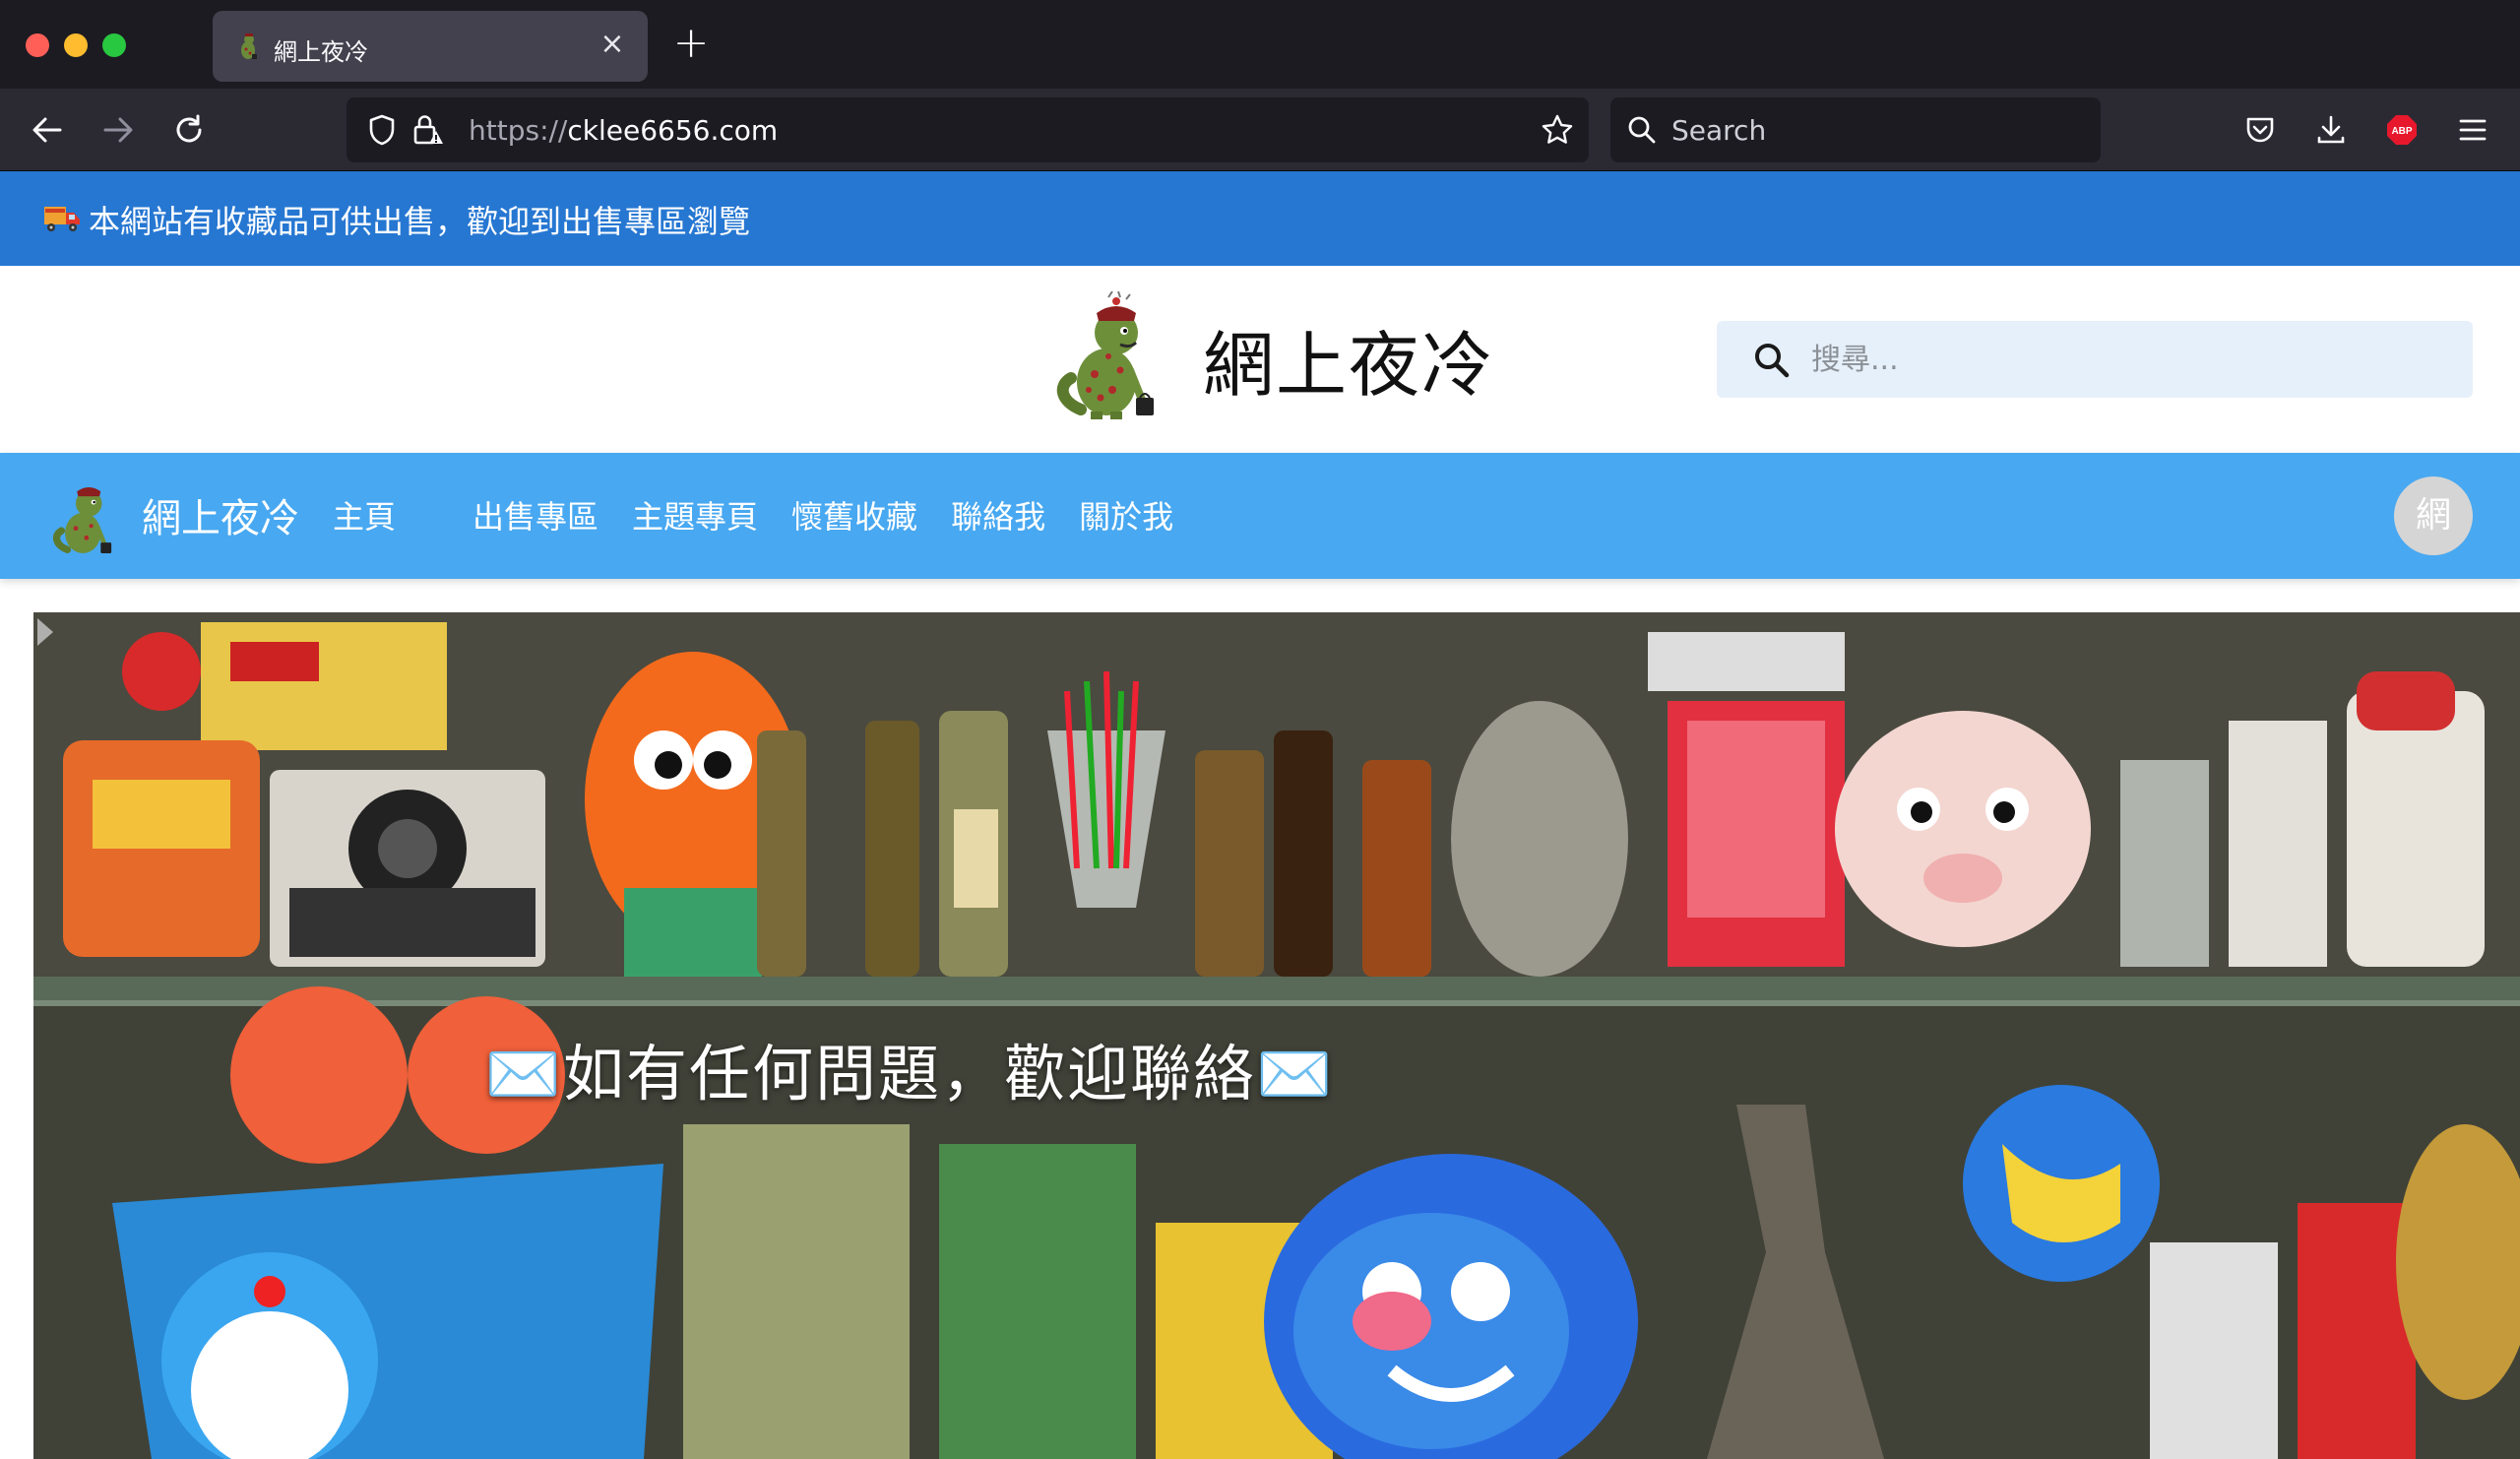 Image resolution: width=2520 pixels, height=1459 pixels. I want to click on url-host: cklee6656.com, so click(673, 130).